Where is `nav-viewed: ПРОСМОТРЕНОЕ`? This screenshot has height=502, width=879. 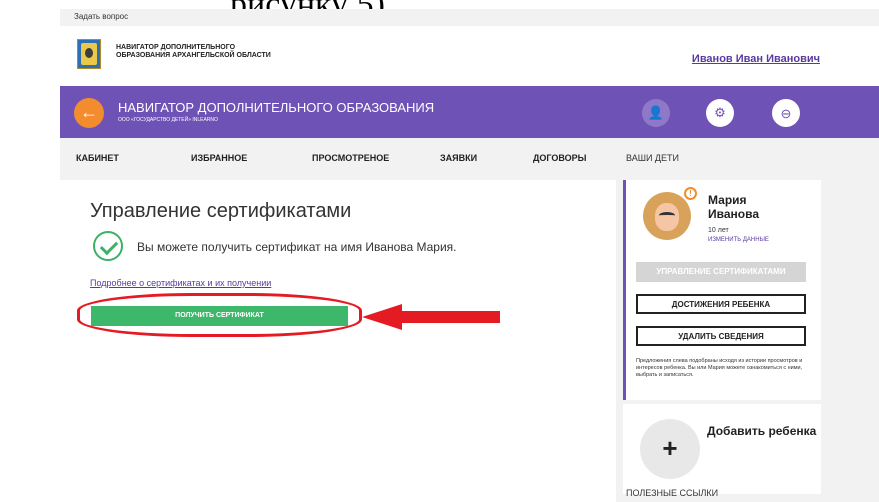
nav-viewed: ПРОСМОТРЕНОЕ is located at coordinates (350, 158).